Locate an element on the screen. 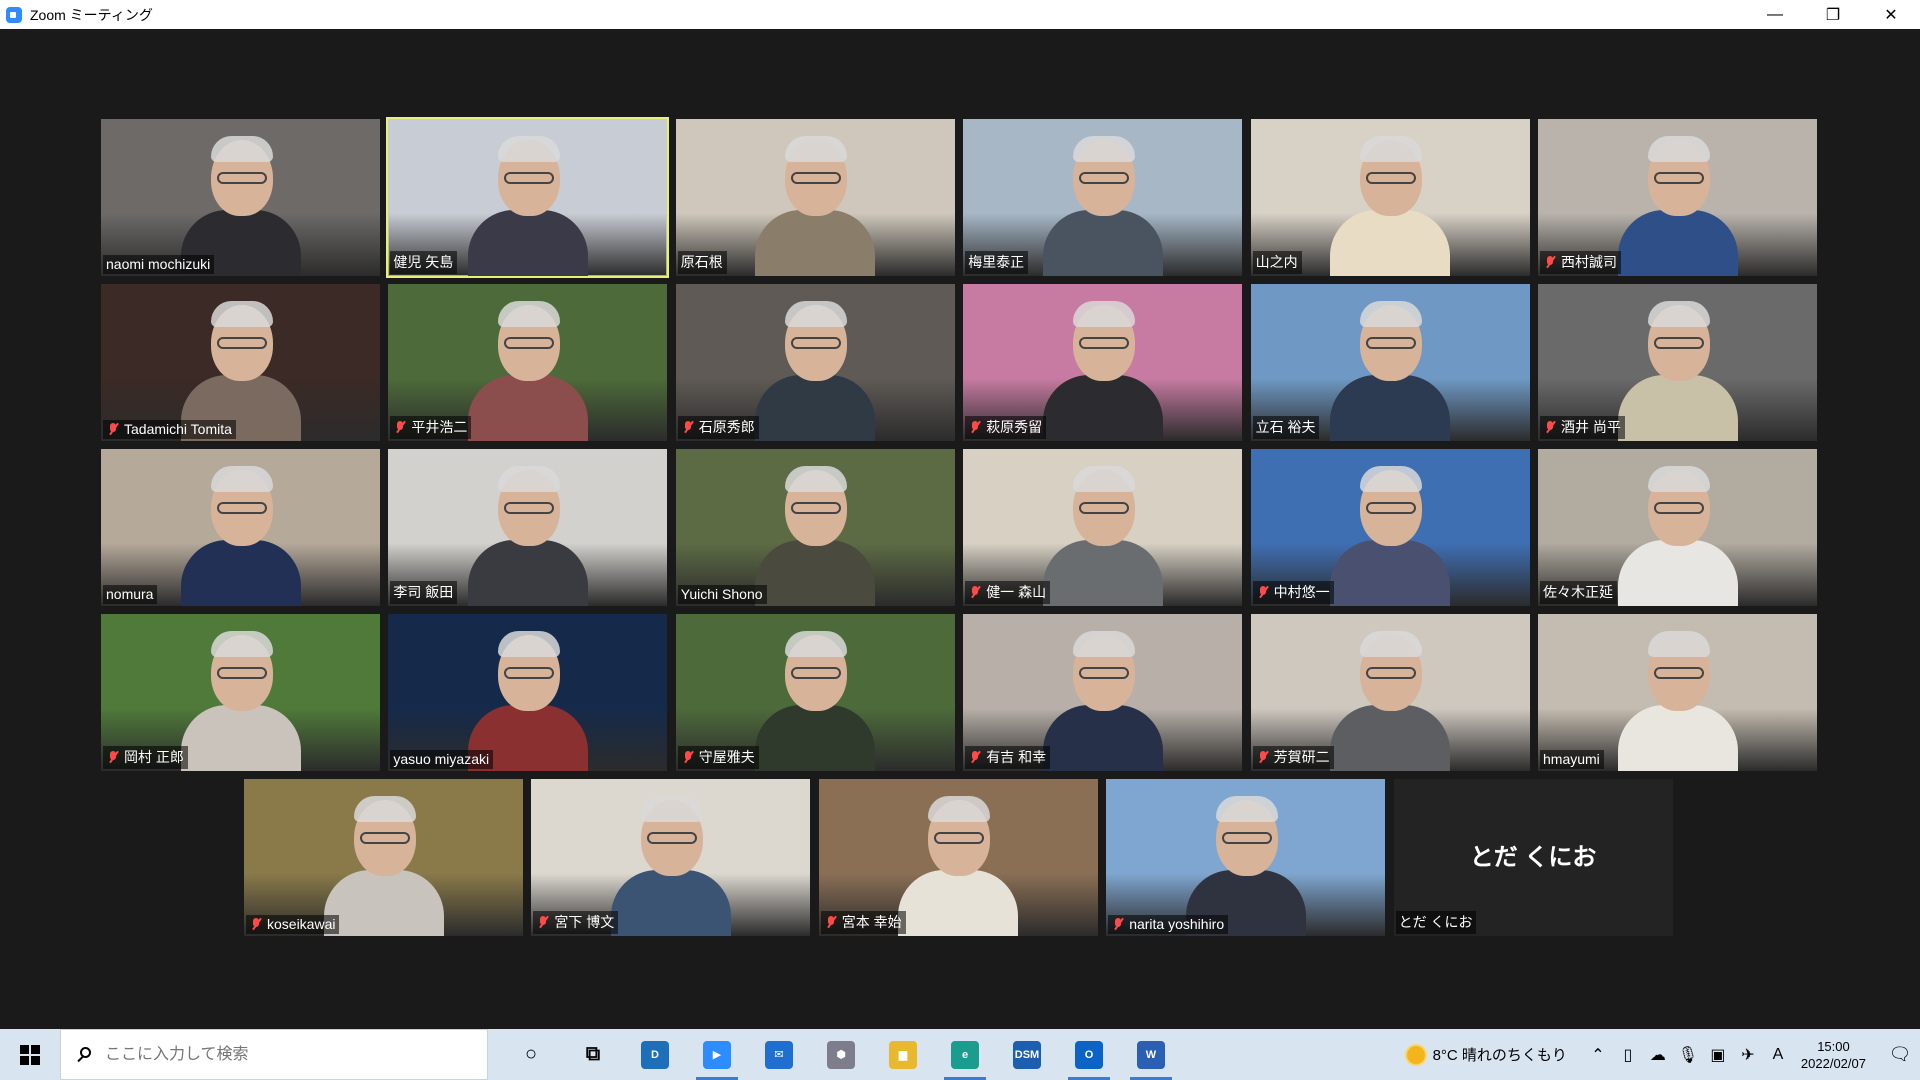 The image size is (1920, 1080). participant-tile: 西村誠司 is located at coordinates (1677, 197).